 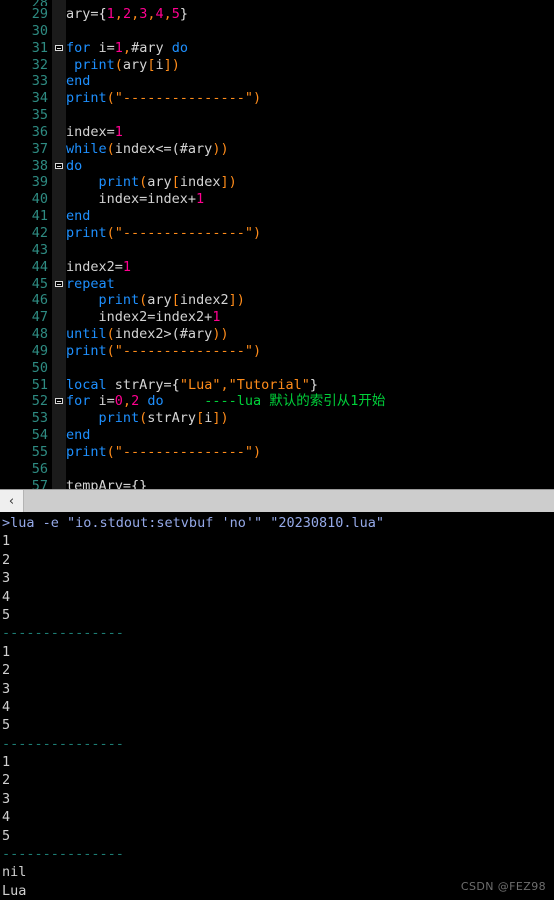 I want to click on code-line: 29 ary={1,2,3,4,5}, so click(x=277, y=14).